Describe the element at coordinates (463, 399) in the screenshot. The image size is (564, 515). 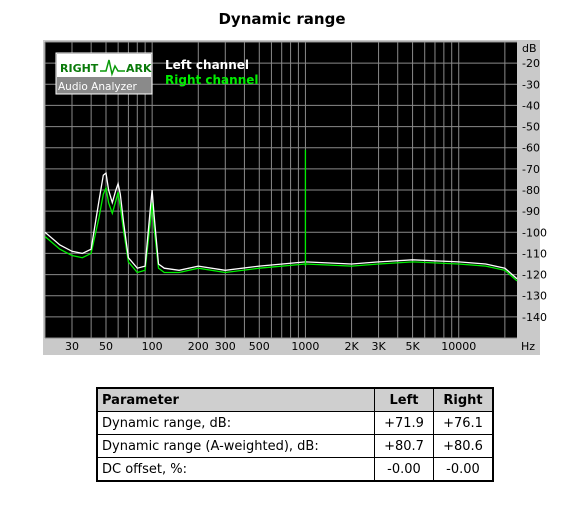
I see `header-right: Right` at that location.